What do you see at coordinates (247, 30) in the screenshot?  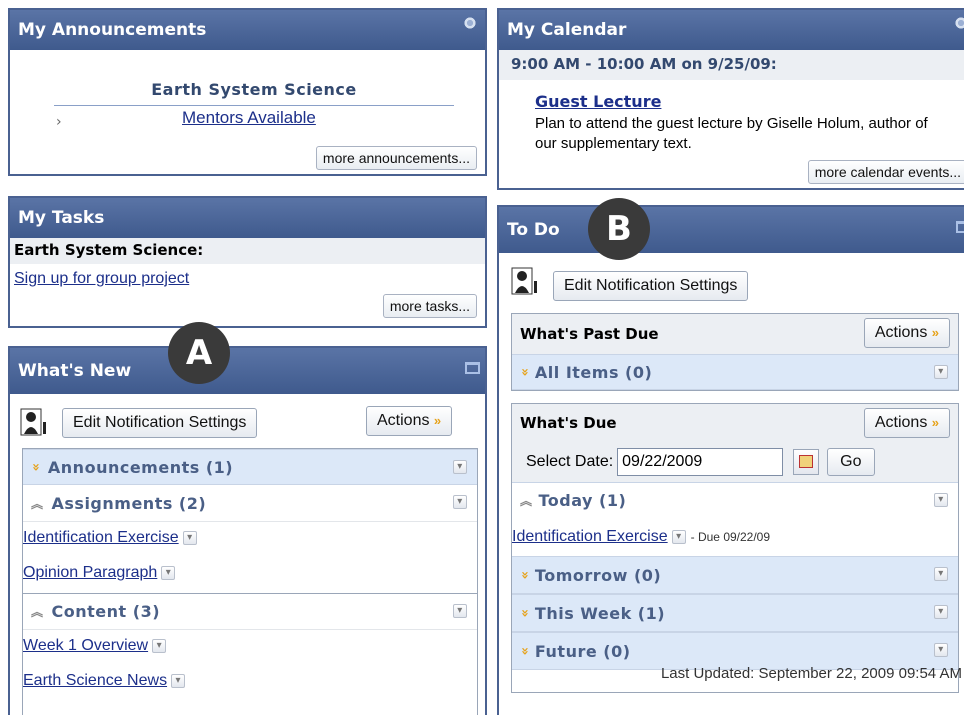 I see `announcements-header: My Announcements` at bounding box center [247, 30].